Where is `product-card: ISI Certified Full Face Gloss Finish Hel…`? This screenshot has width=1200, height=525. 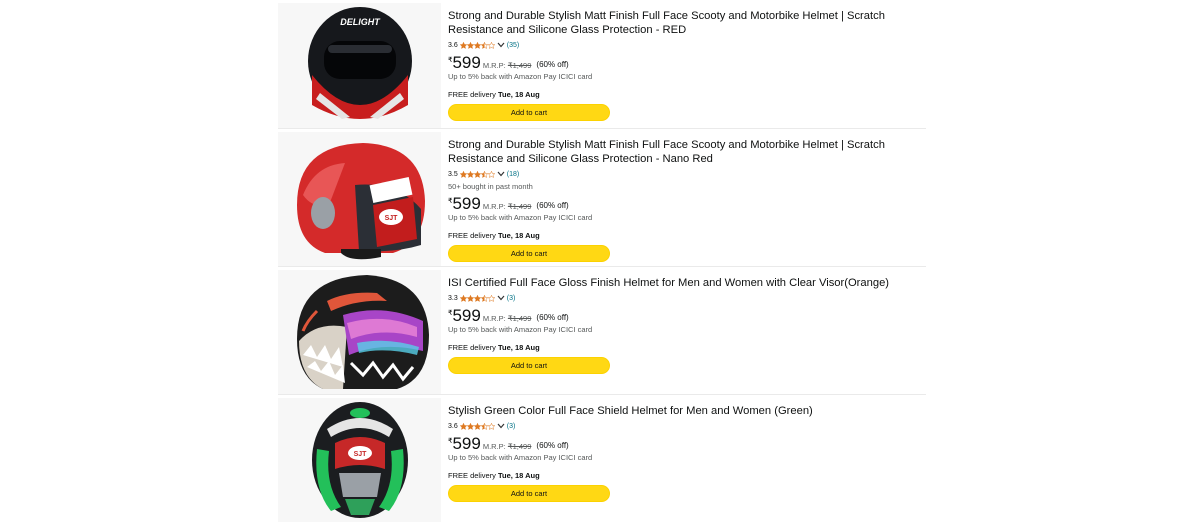
product-card: ISI Certified Full Face Gloss Finish Hel… is located at coordinates (602, 332).